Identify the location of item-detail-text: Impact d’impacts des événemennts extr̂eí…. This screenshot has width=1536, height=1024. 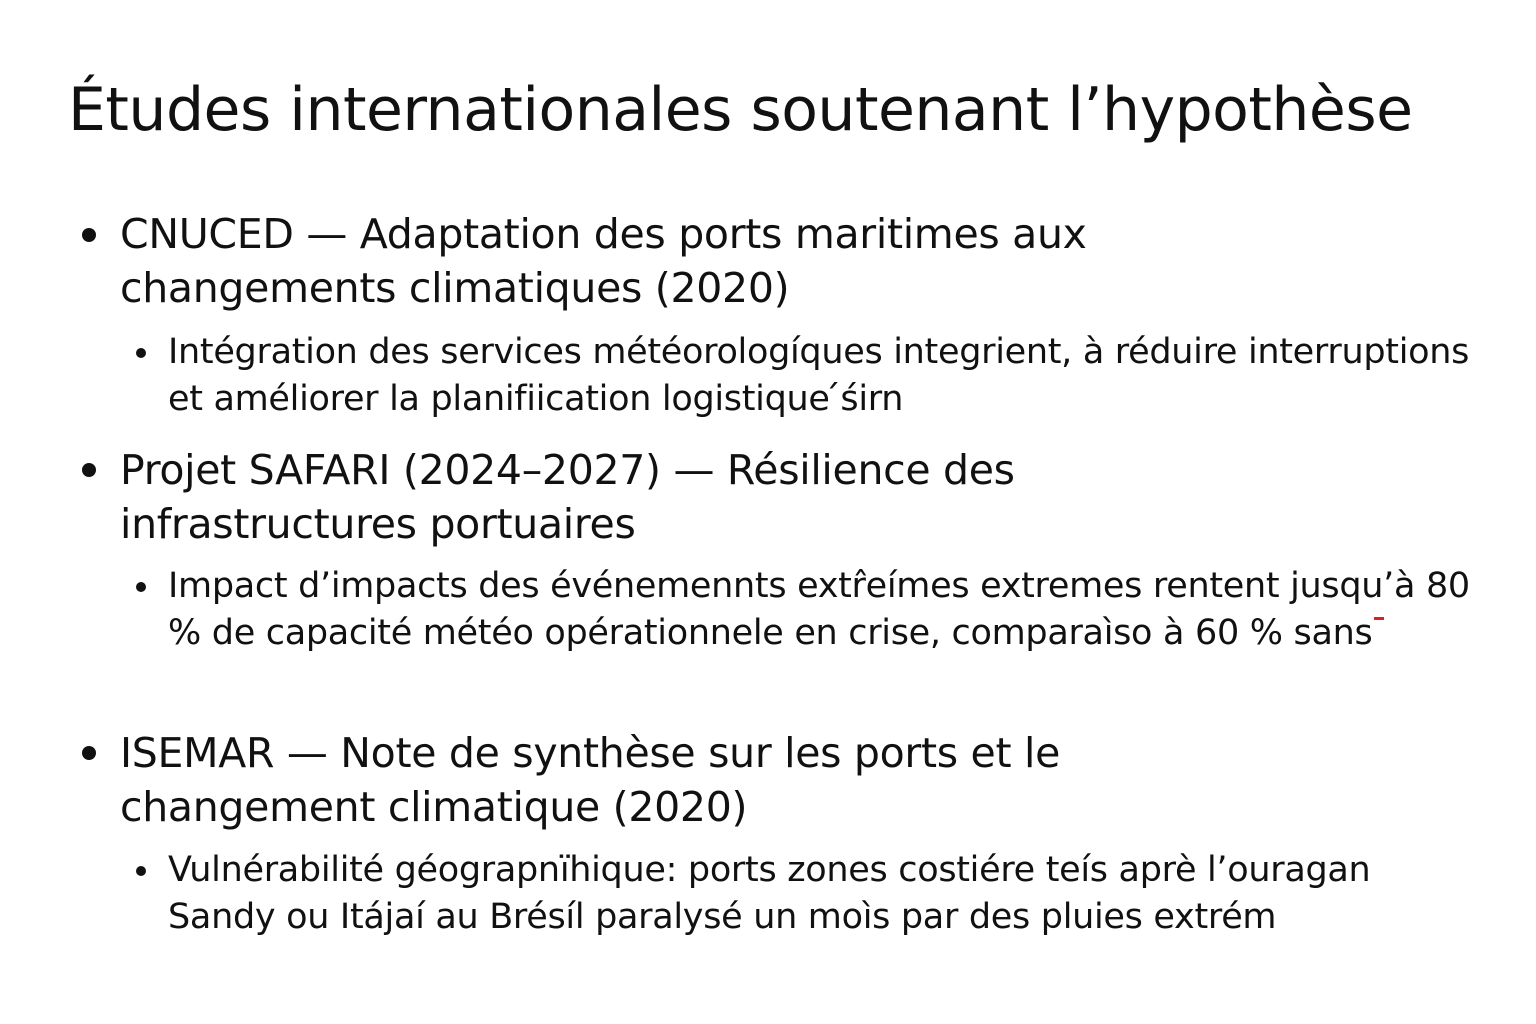
(819, 609).